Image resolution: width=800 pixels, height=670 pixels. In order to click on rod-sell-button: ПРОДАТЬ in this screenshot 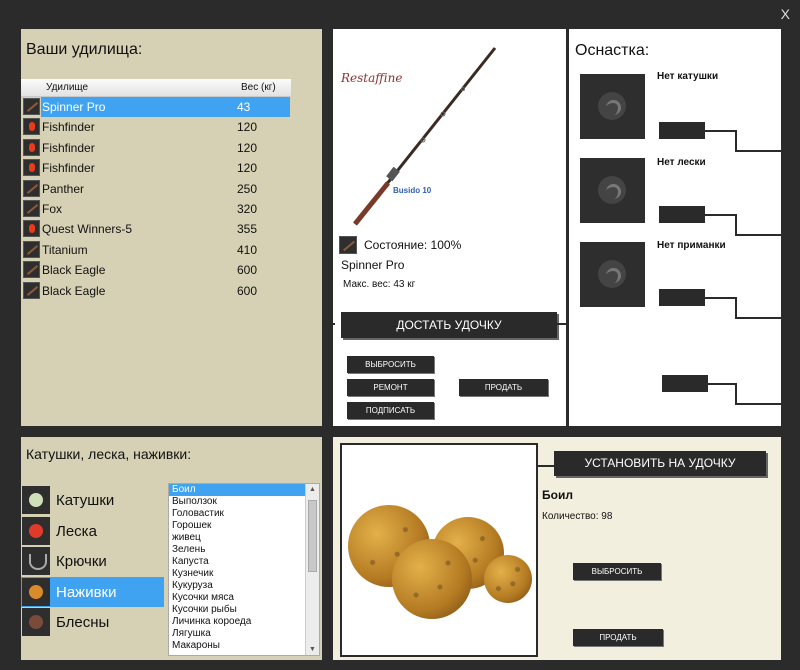, I will do `click(503, 387)`.